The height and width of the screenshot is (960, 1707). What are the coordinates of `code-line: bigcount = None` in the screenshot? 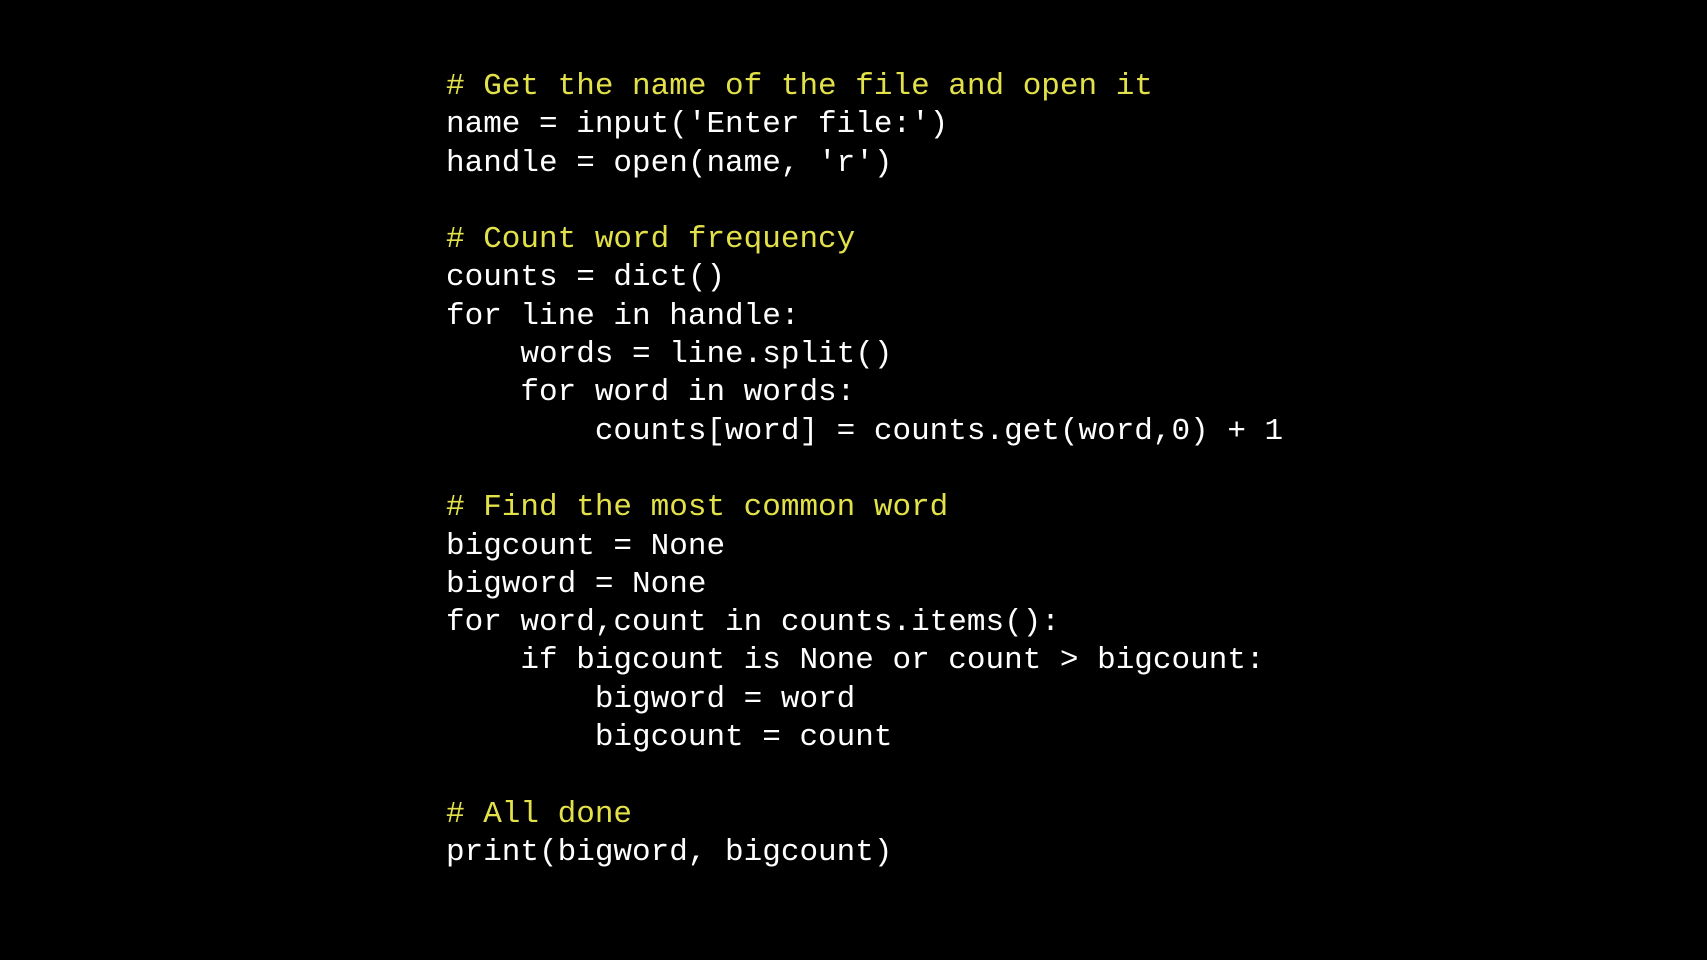 It's located at (586, 546).